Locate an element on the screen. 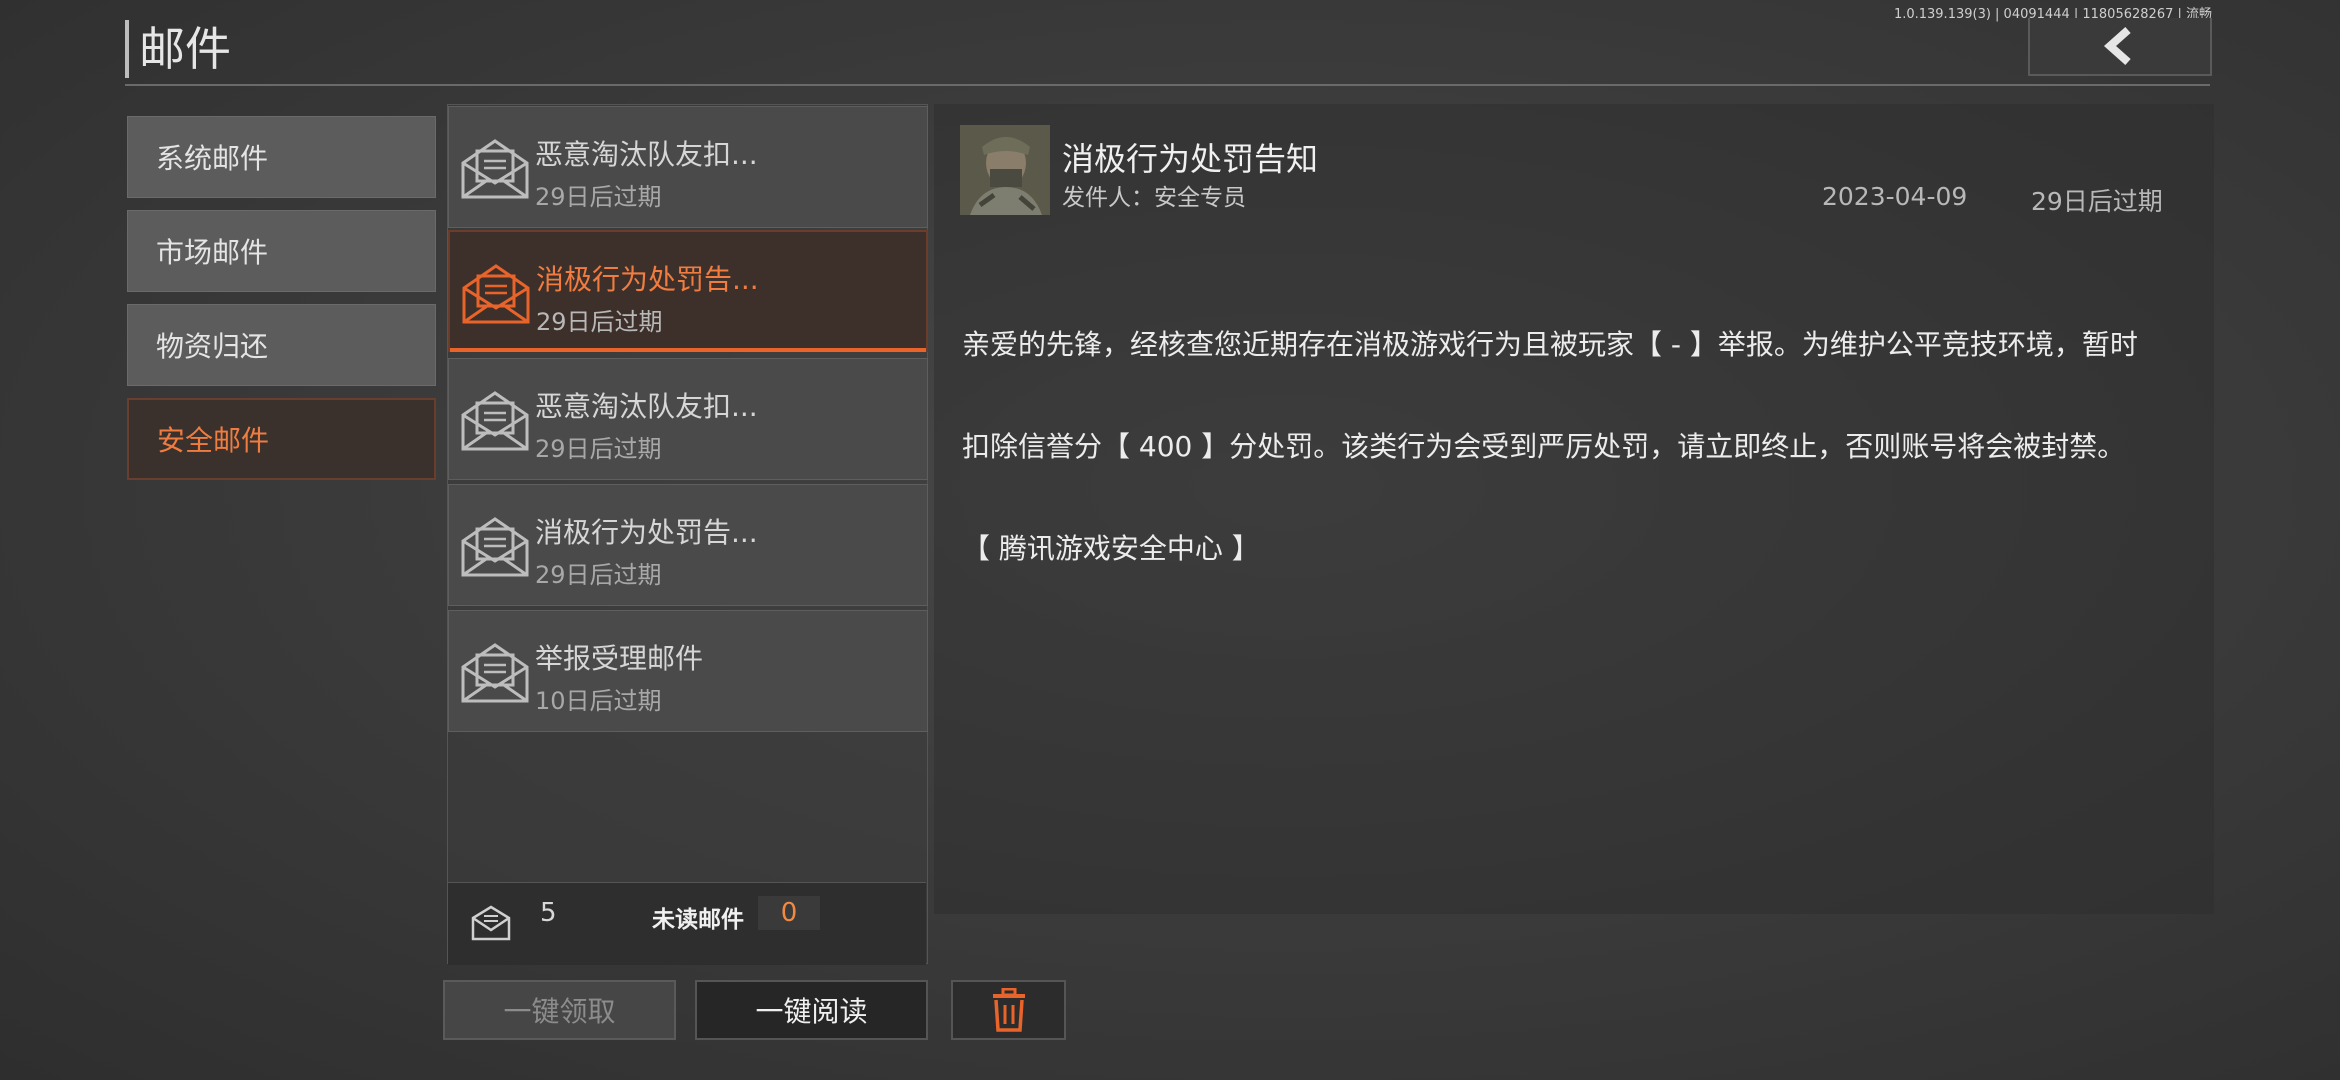  mail-list-item: 举报受理邮件 10日后过期 is located at coordinates (688, 671).